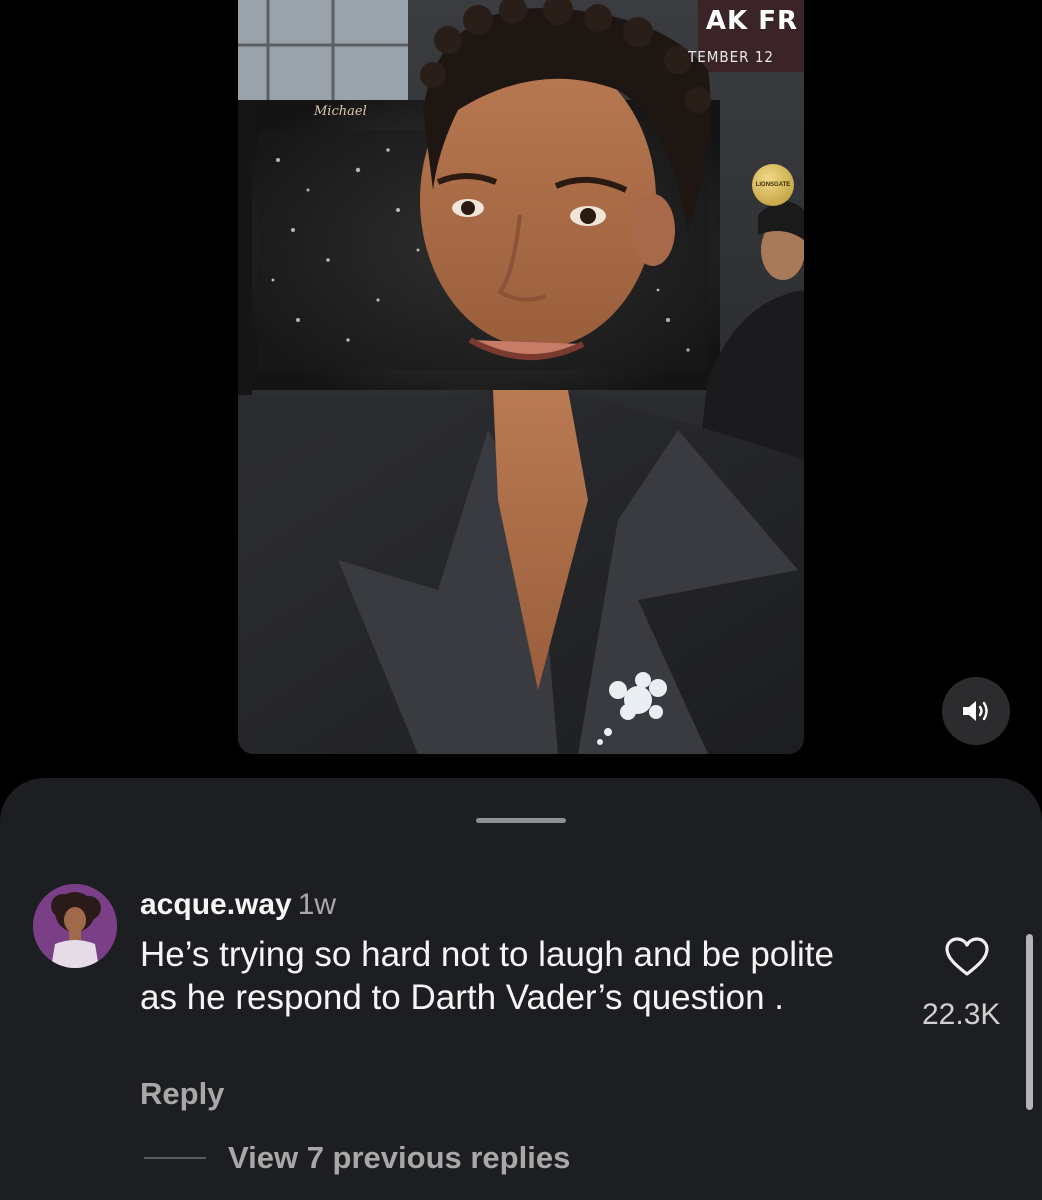  Describe the element at coordinates (730, 57) in the screenshot. I see `banner-subtext: TEMBER 12` at that location.